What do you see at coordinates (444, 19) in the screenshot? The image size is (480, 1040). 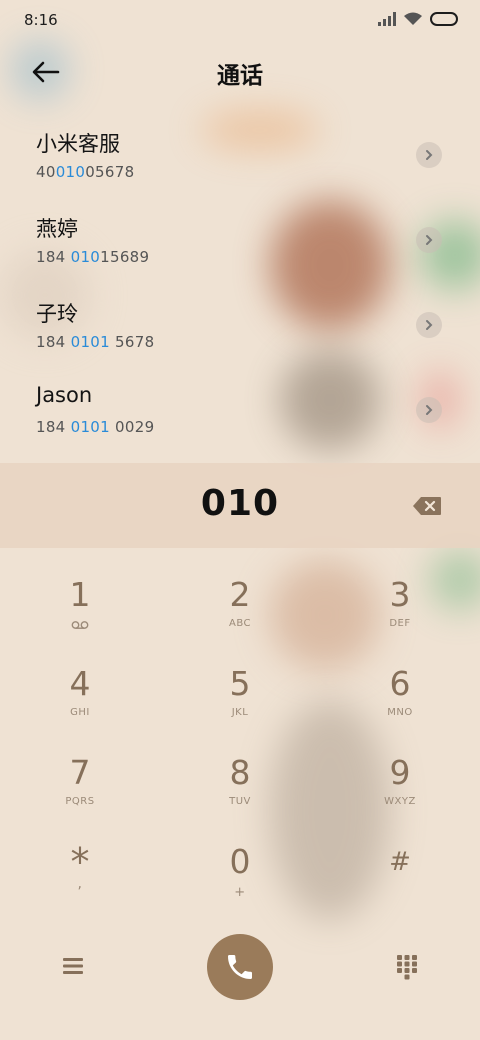 I see `battery-icon` at bounding box center [444, 19].